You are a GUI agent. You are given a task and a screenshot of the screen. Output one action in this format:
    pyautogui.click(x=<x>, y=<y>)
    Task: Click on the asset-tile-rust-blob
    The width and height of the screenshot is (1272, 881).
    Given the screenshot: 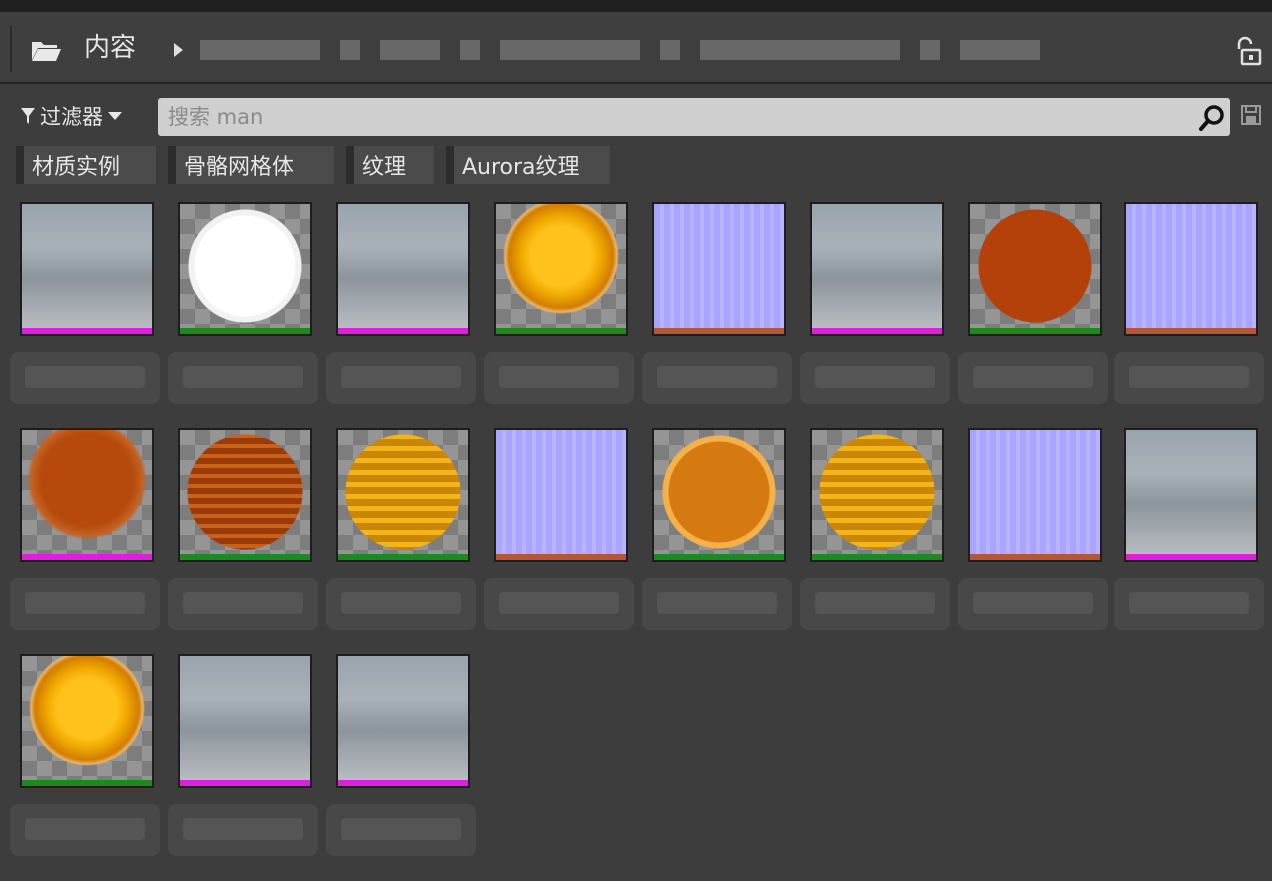 What is the action you would take?
    pyautogui.click(x=87, y=495)
    